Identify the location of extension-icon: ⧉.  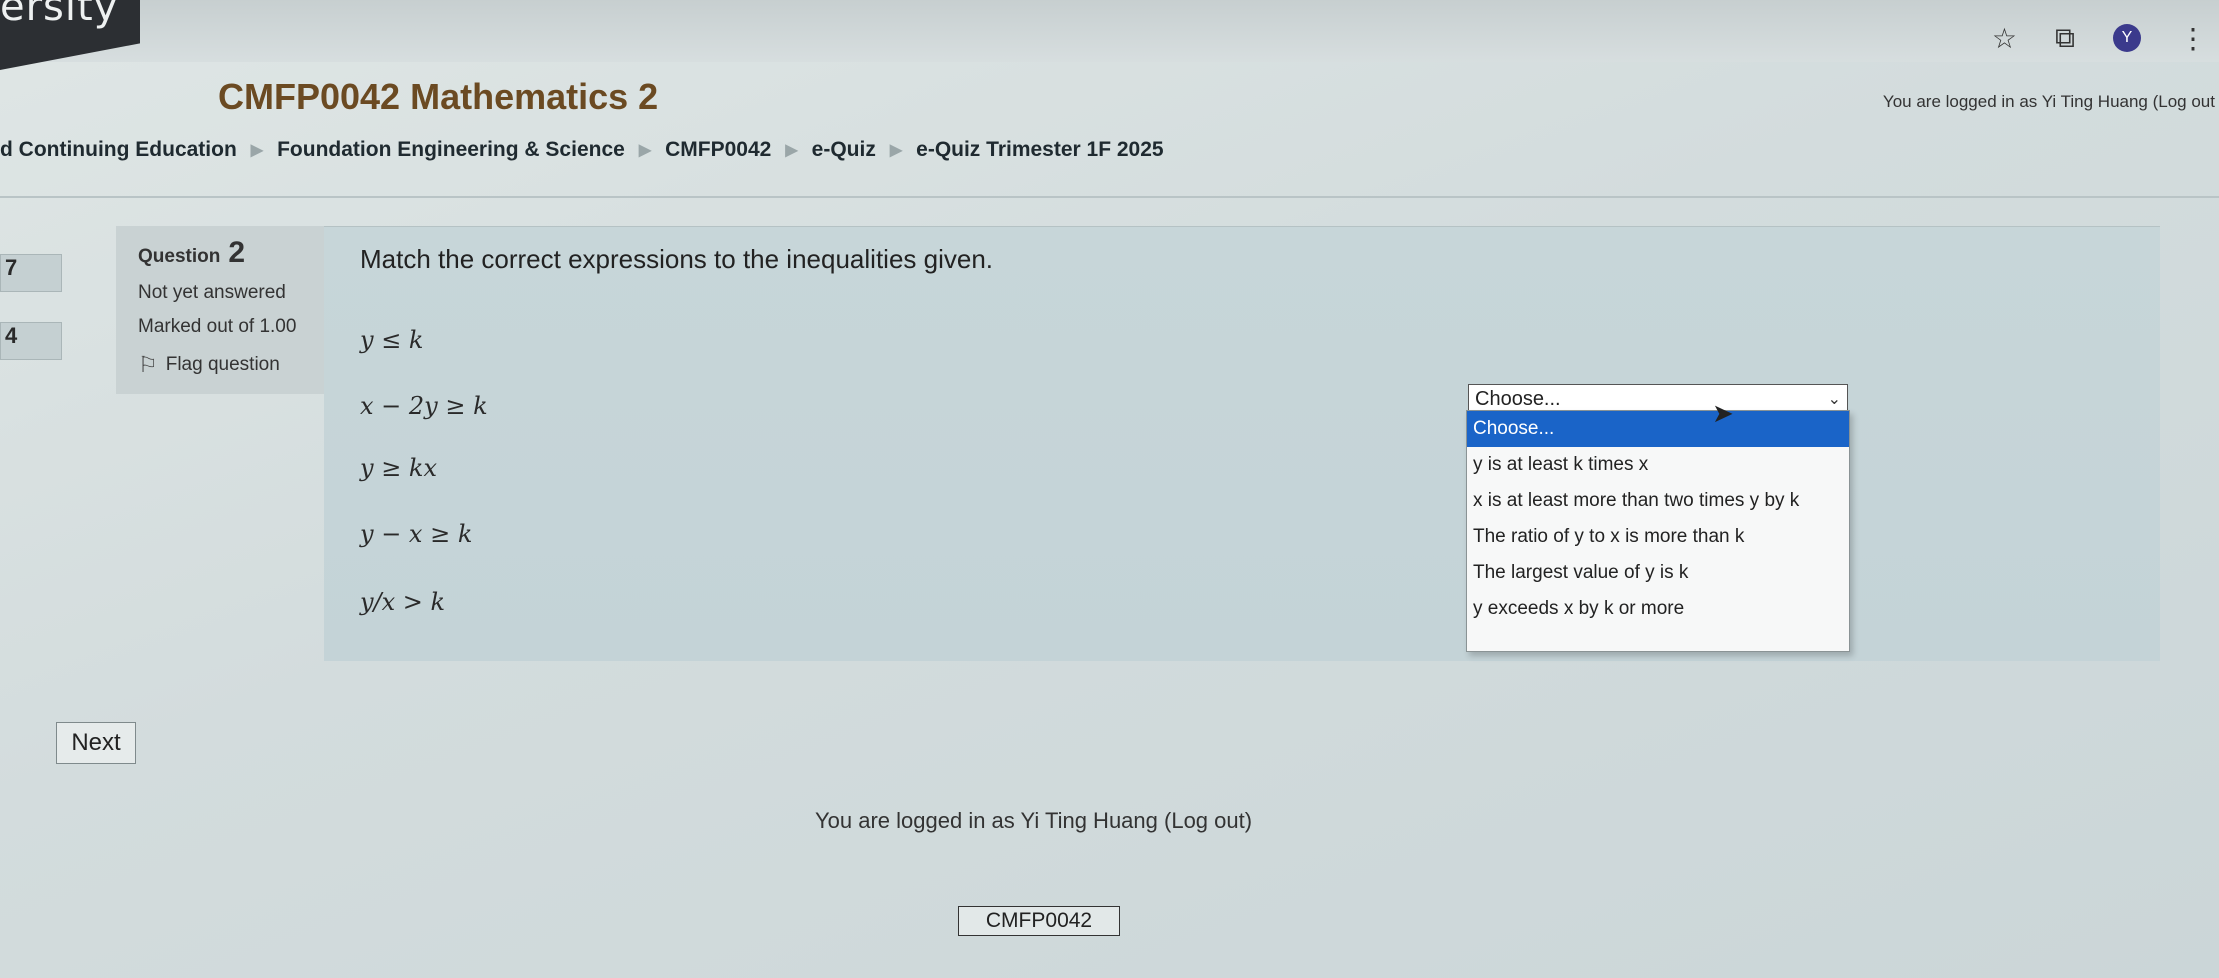
(2065, 38).